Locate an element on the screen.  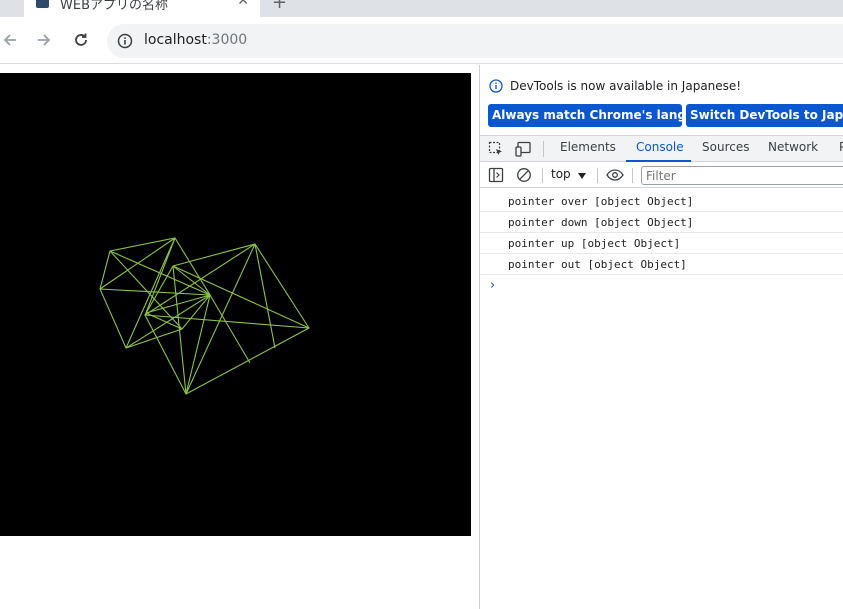
browser-toolbar: localhost:3000 is located at coordinates (421, 40).